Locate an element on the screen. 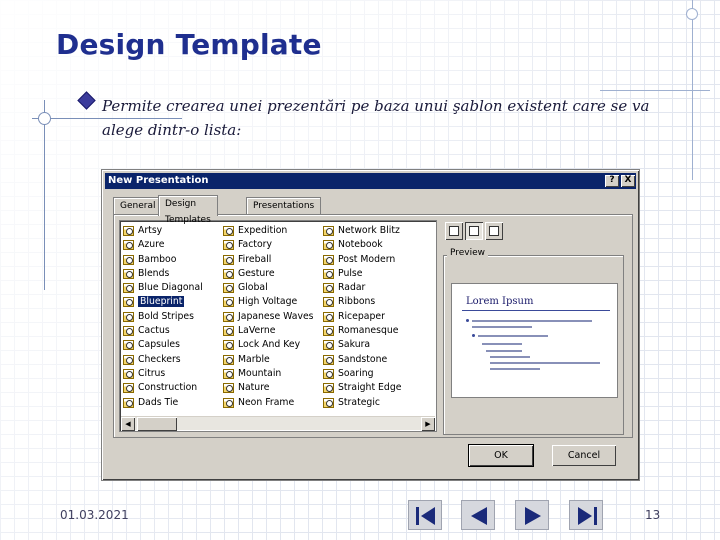 The height and width of the screenshot is (540, 720). template-item: Dads Tie is located at coordinates (171, 403).